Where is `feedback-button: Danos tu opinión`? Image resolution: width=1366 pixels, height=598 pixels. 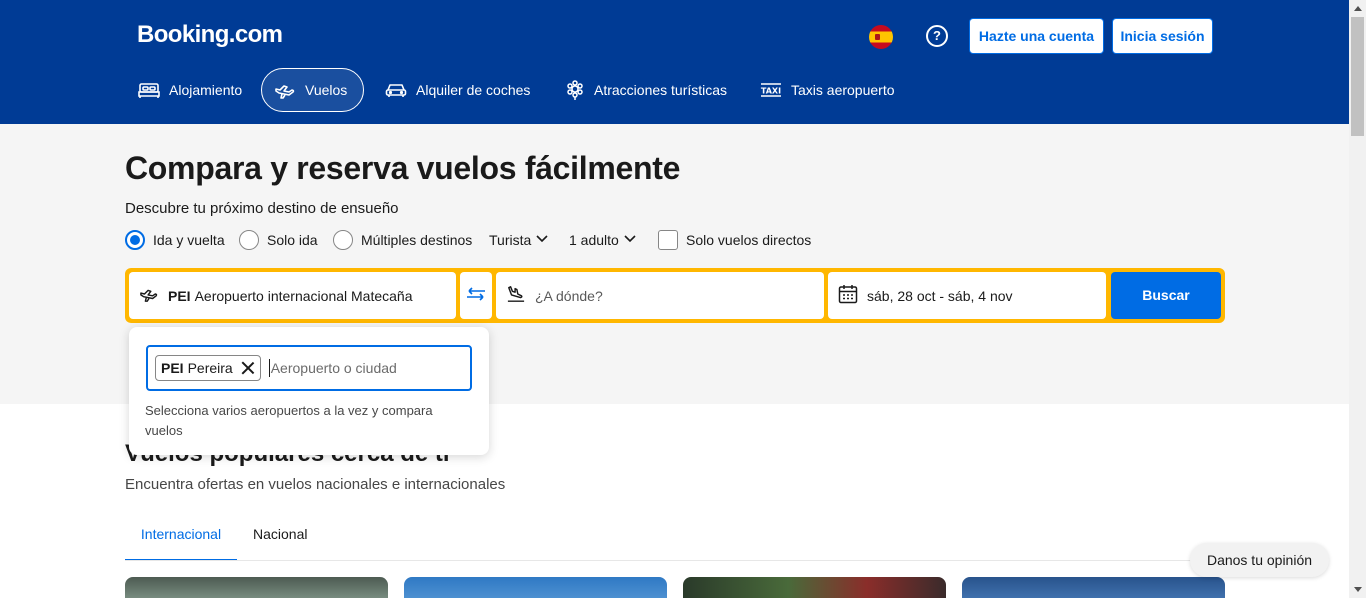 feedback-button: Danos tu opinión is located at coordinates (1259, 560).